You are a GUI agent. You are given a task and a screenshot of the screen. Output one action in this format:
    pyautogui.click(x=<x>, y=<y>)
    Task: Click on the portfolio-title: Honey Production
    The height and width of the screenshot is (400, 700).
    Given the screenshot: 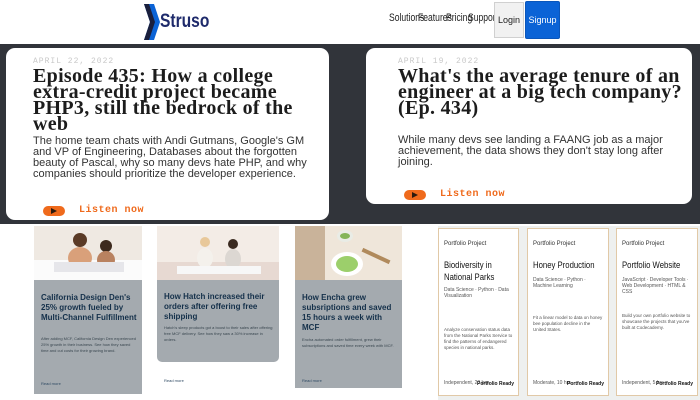 What is the action you would take?
    pyautogui.click(x=571, y=265)
    